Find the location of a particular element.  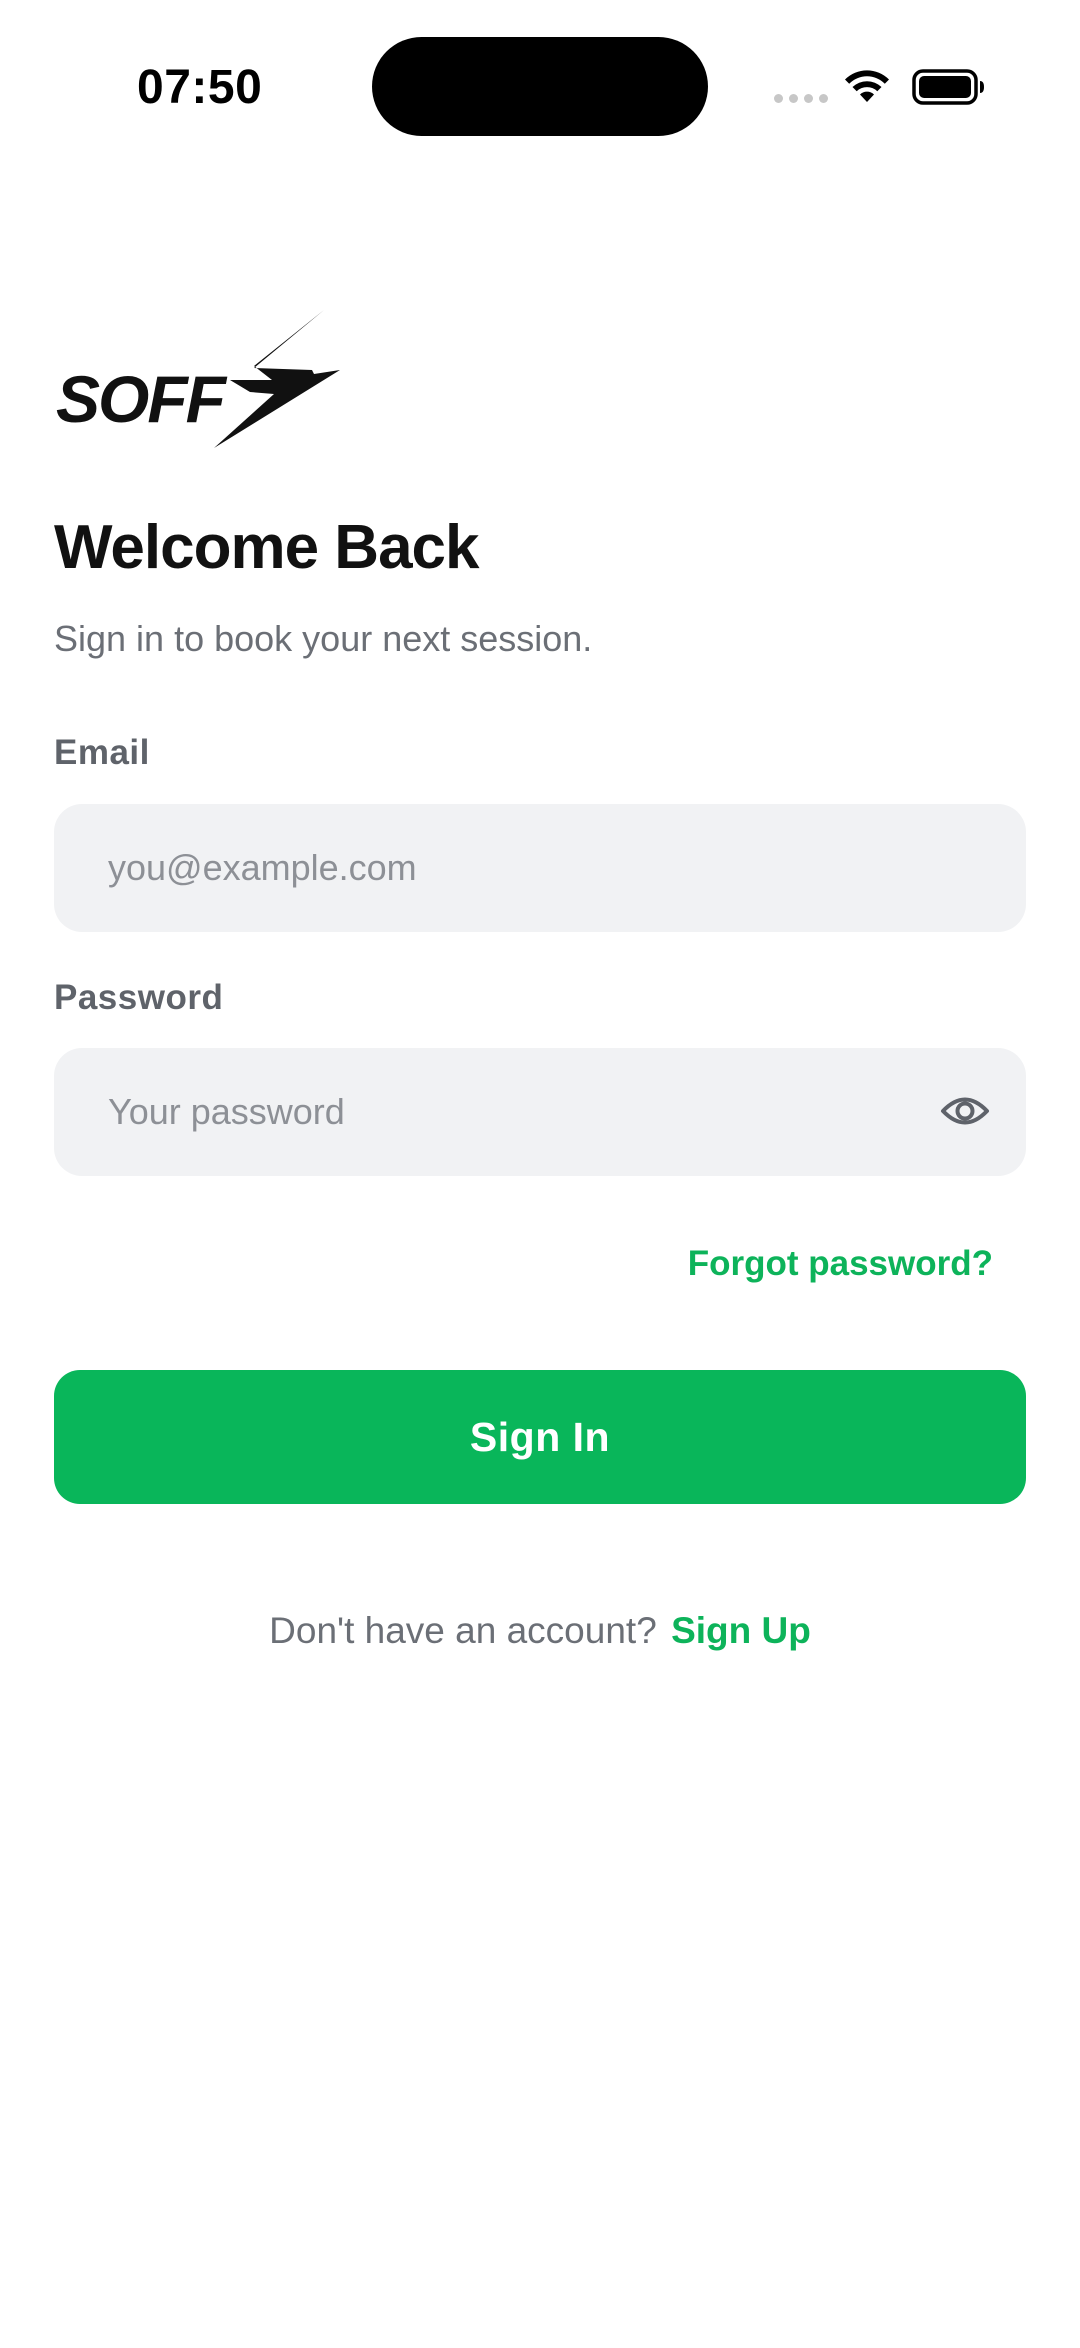

signup-row: Don't have an account? Sign Up is located at coordinates (540, 1631).